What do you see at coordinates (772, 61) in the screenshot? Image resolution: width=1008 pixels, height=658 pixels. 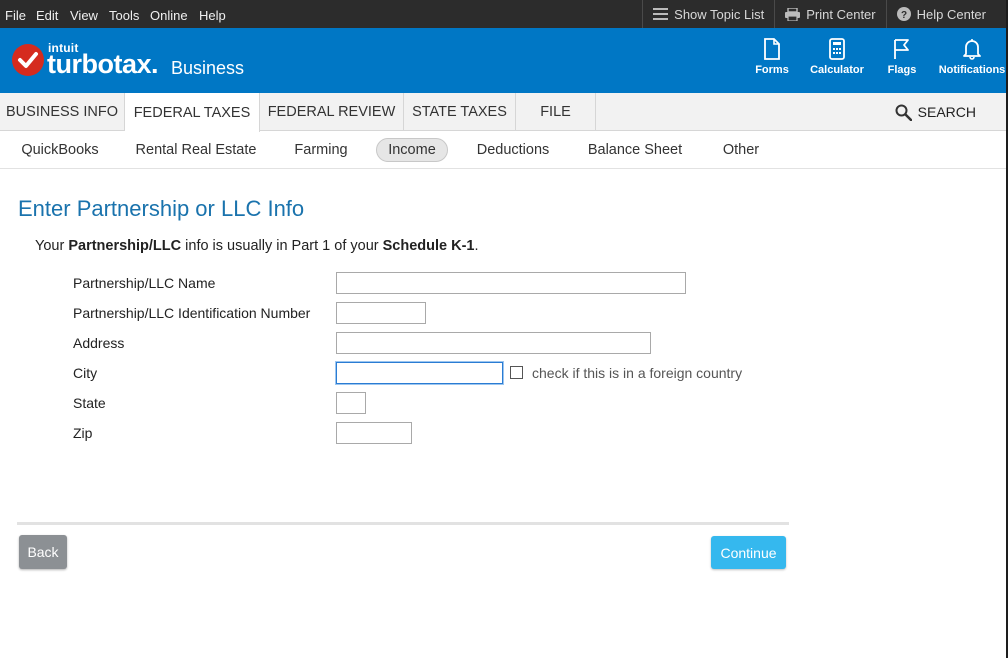 I see `forms-button: Forms` at bounding box center [772, 61].